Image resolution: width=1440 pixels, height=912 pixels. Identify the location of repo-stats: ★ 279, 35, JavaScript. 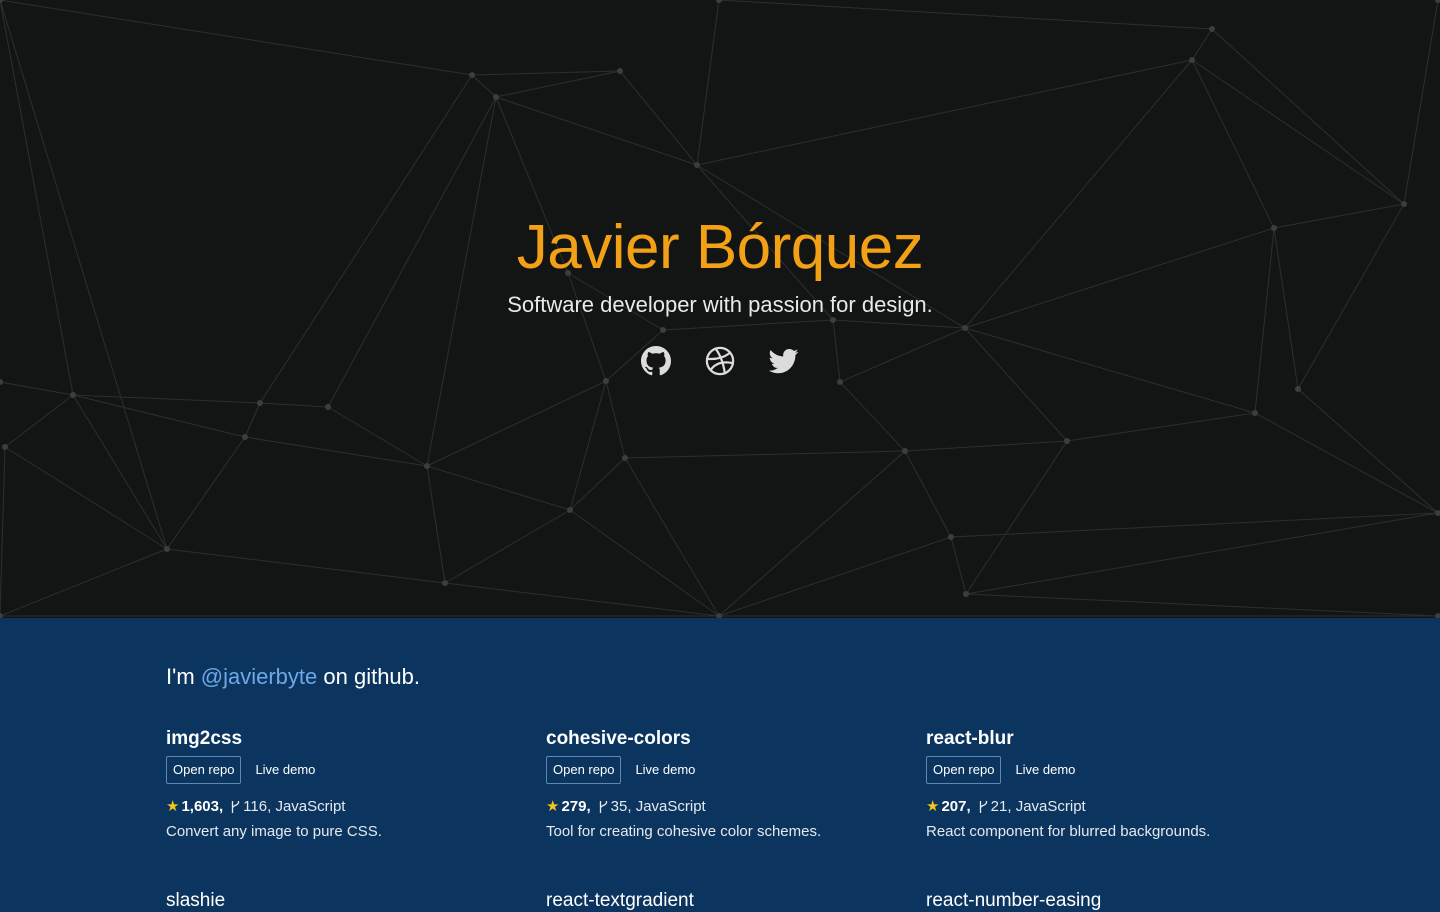
(726, 807).